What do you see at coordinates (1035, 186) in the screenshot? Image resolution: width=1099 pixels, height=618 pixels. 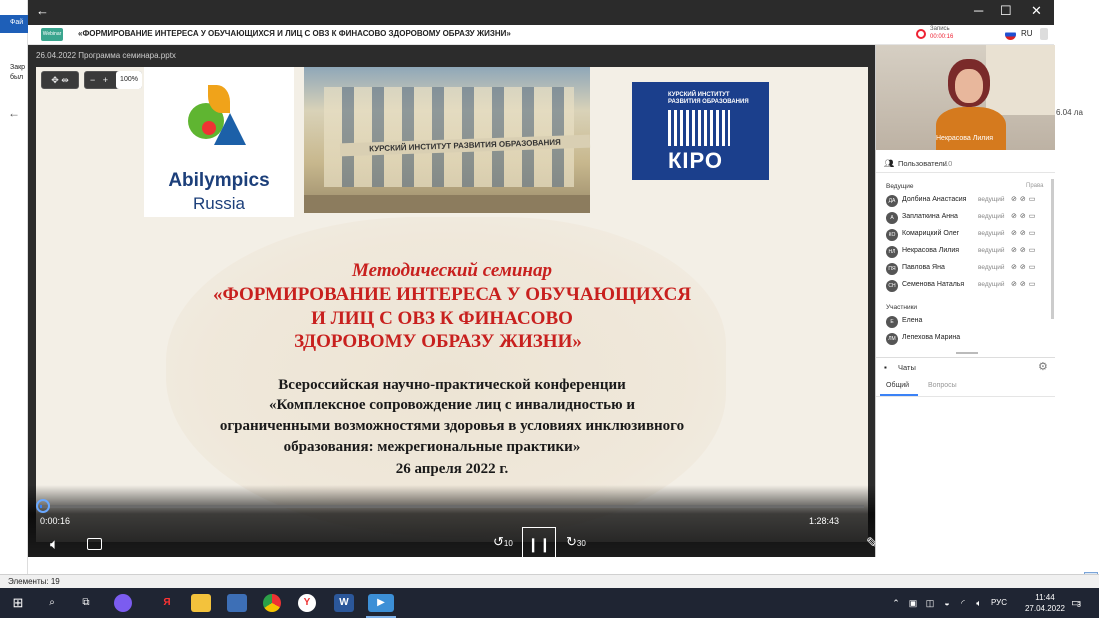 I see `rights-label: Права` at bounding box center [1035, 186].